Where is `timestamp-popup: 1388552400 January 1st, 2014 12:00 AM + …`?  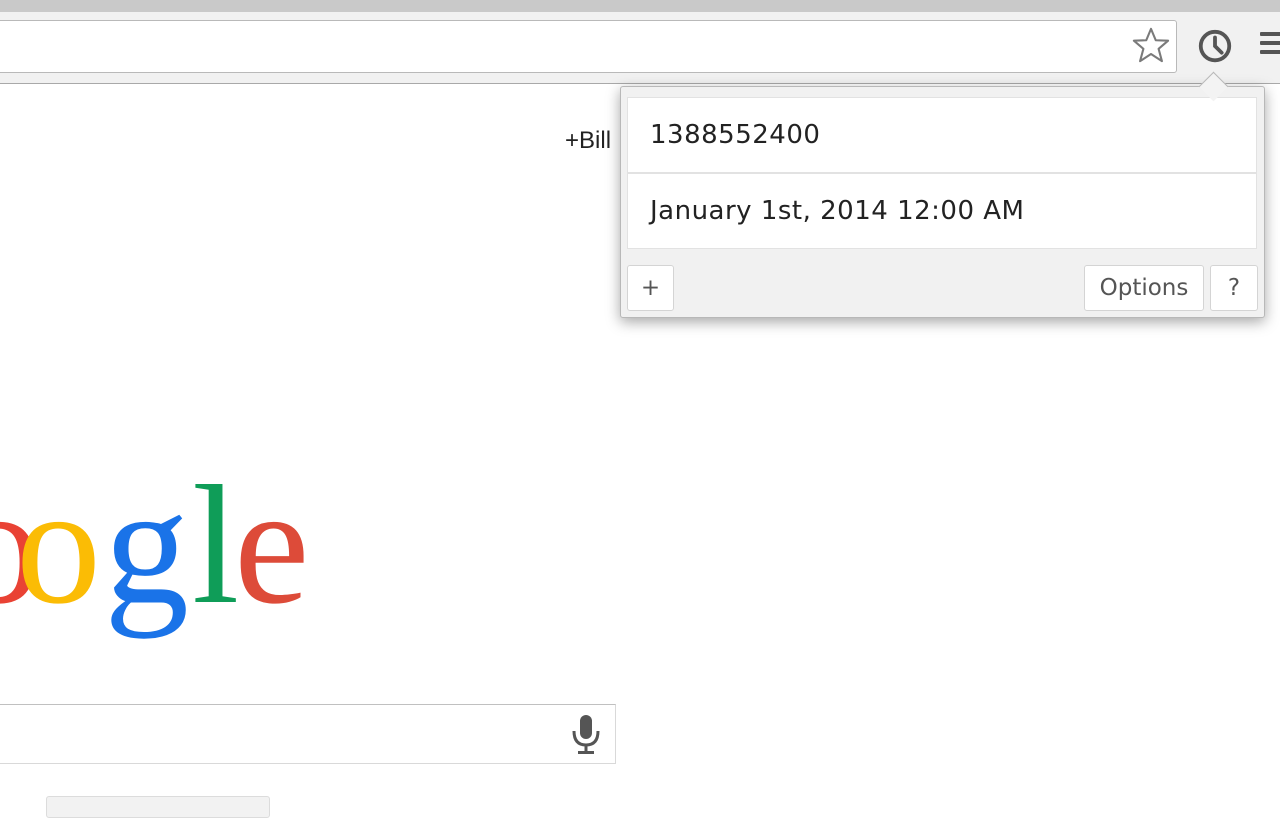
timestamp-popup: 1388552400 January 1st, 2014 12:00 AM + … is located at coordinates (942, 202).